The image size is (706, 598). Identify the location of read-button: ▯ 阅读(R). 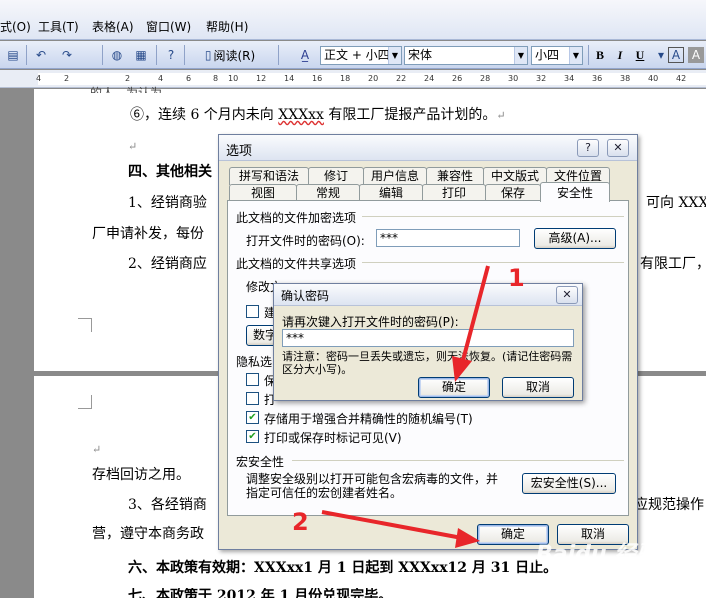
(230, 55).